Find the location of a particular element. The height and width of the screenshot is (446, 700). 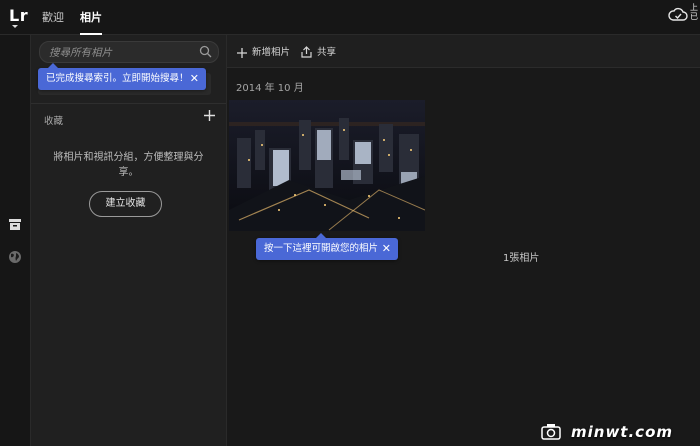

create-collection-button: 建立收藏 is located at coordinates (125, 204).